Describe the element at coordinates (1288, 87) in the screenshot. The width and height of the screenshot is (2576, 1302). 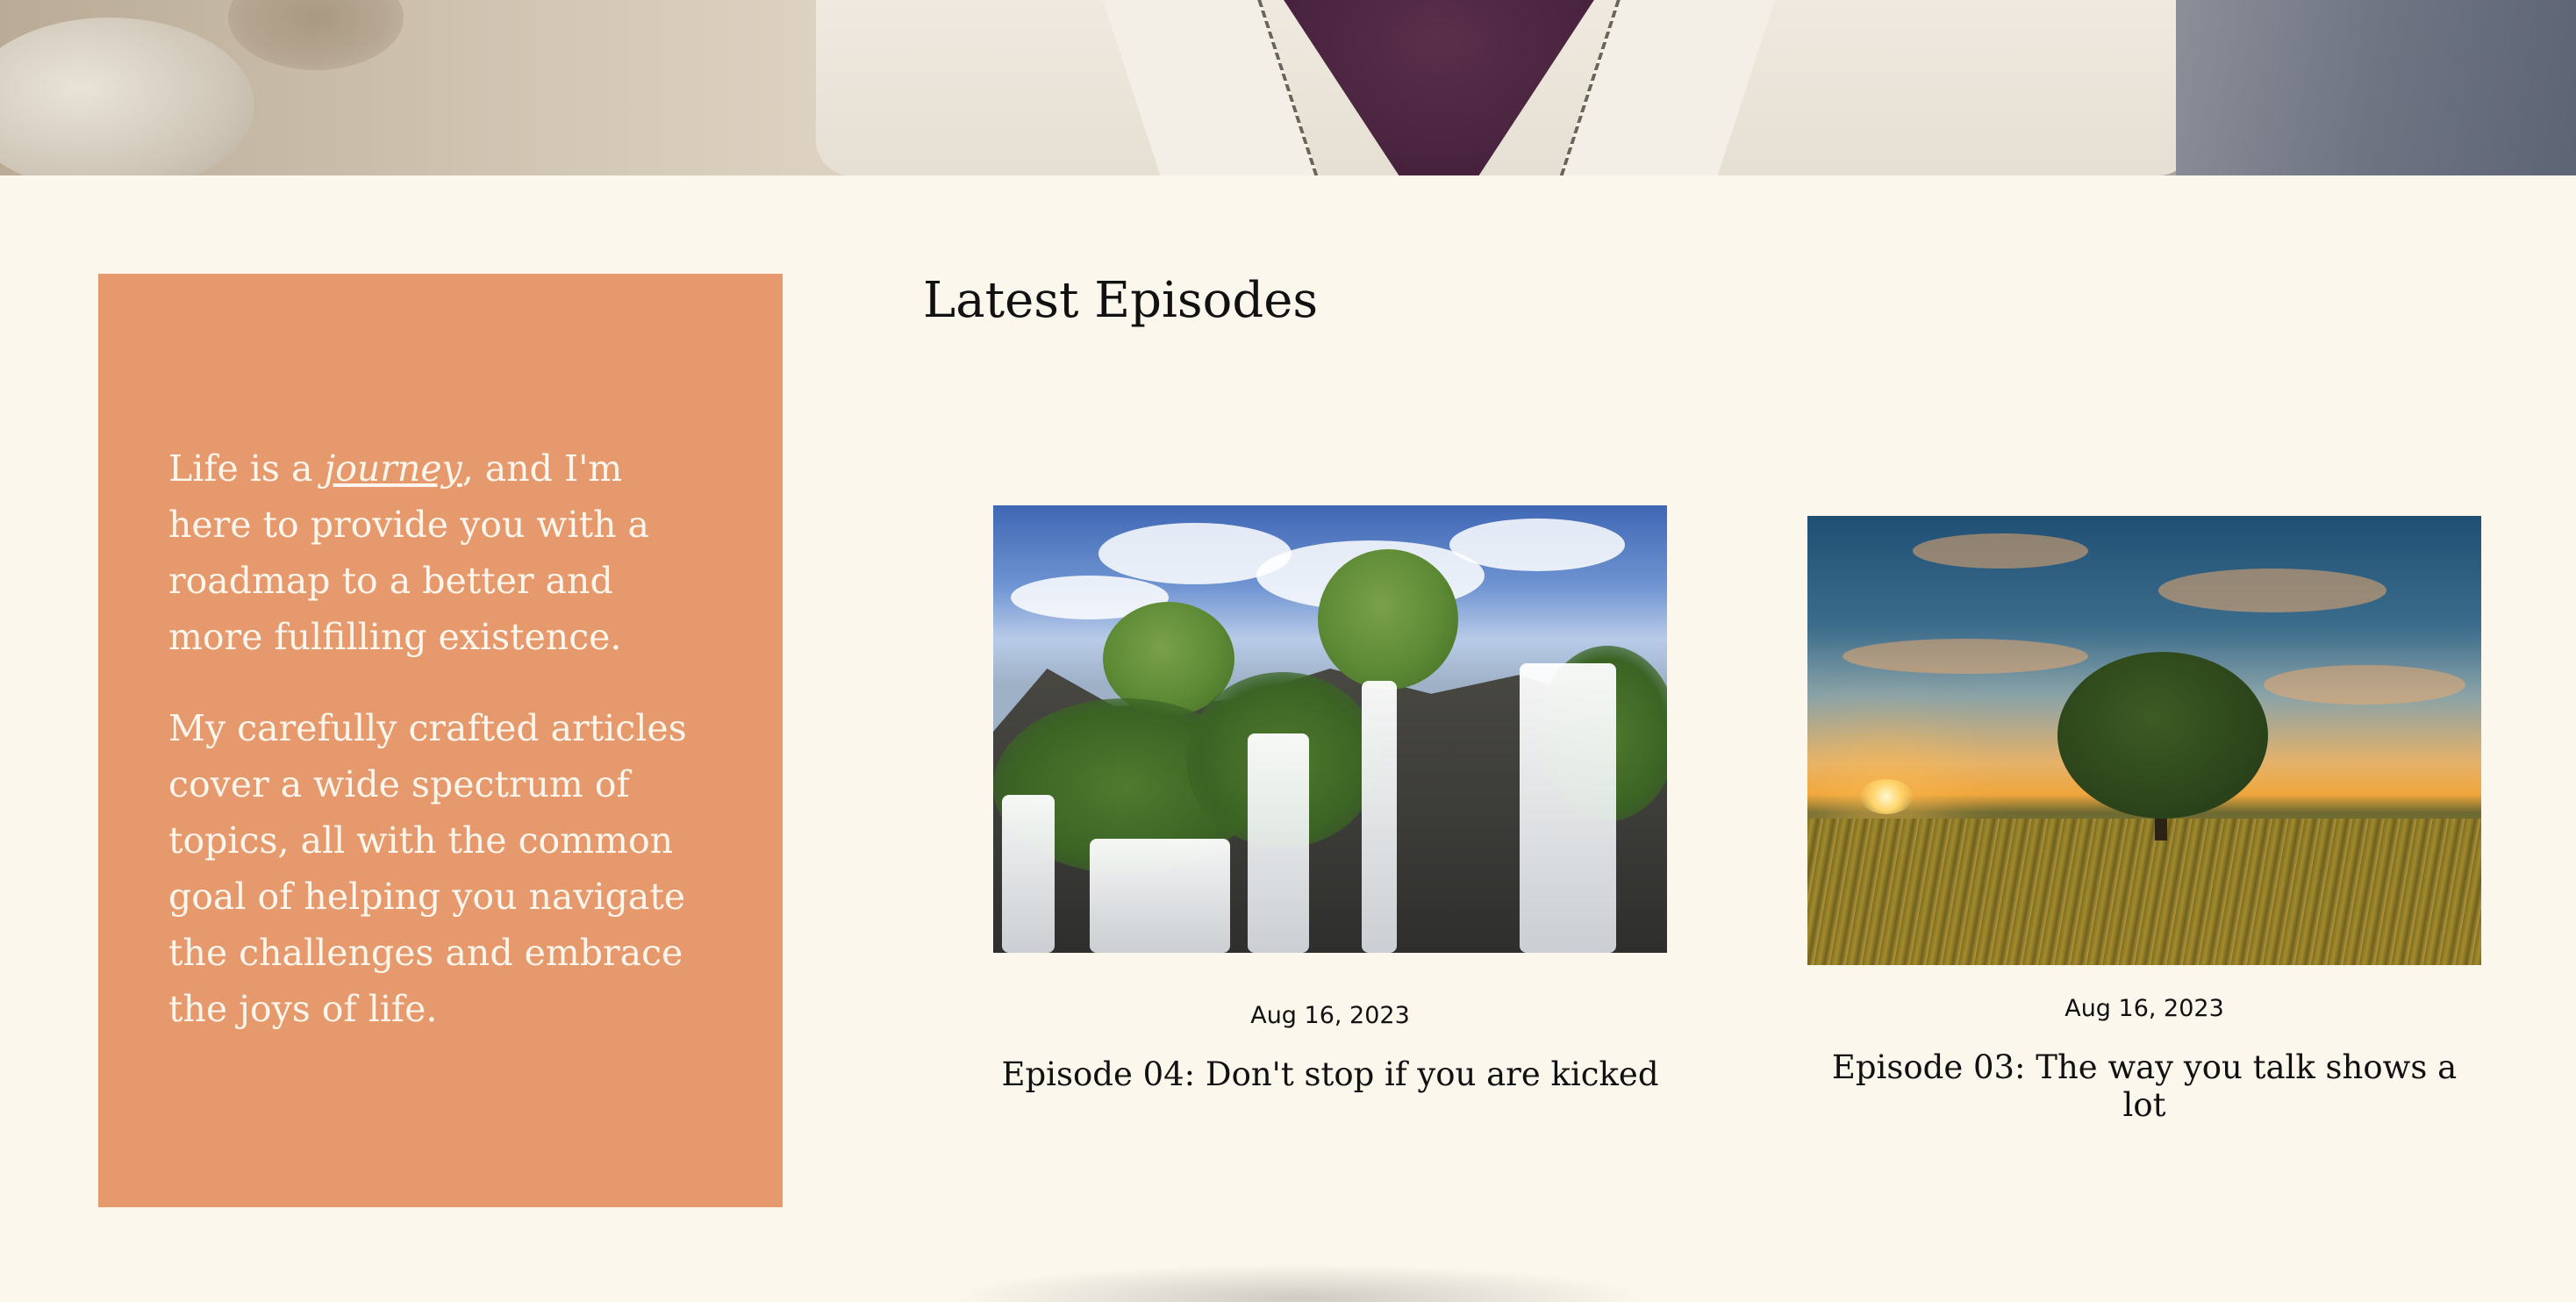
I see `hero-image` at that location.